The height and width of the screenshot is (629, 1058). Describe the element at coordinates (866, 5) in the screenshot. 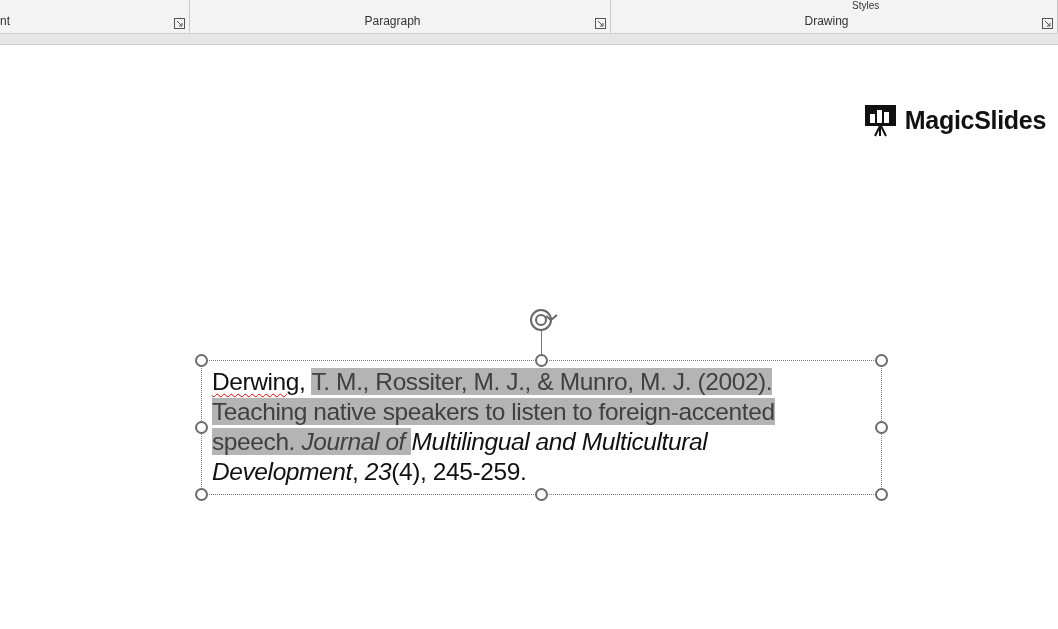

I see `group-label: Styles` at that location.